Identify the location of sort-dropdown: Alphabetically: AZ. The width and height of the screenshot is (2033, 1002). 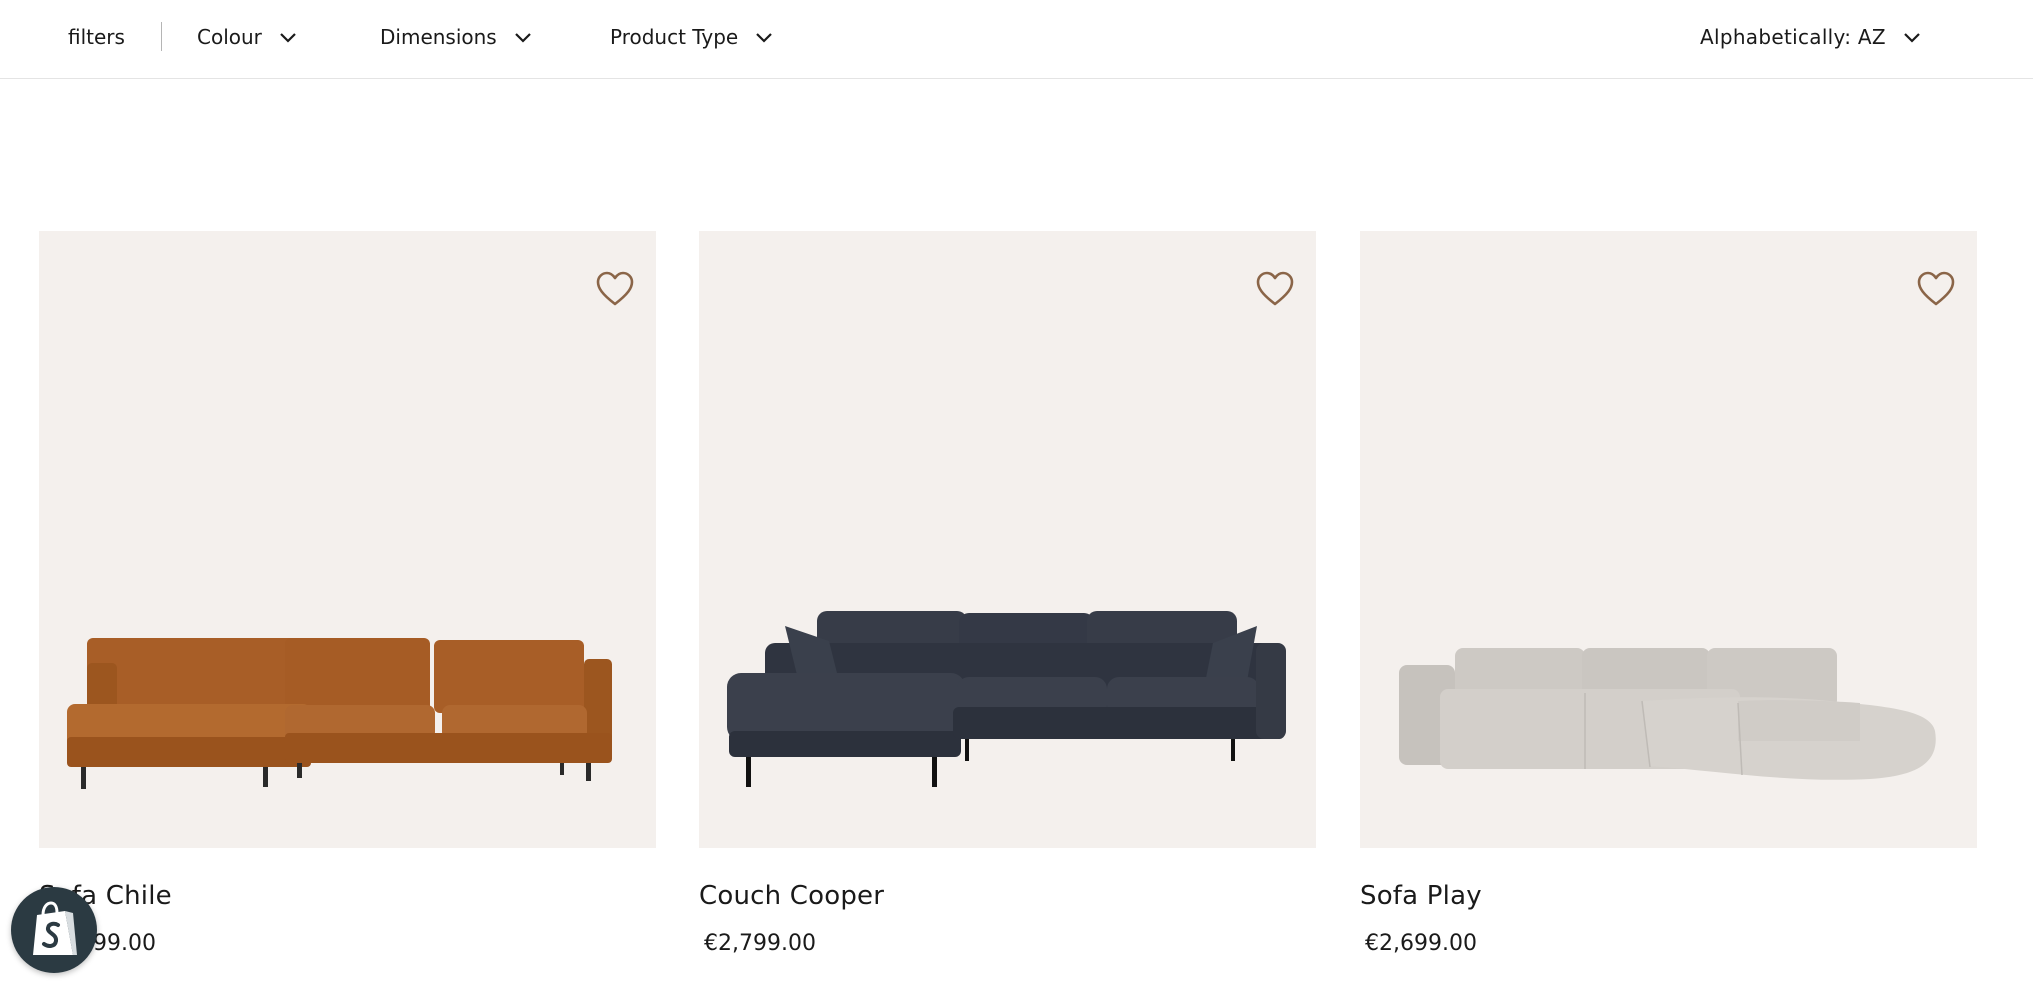
(1811, 37).